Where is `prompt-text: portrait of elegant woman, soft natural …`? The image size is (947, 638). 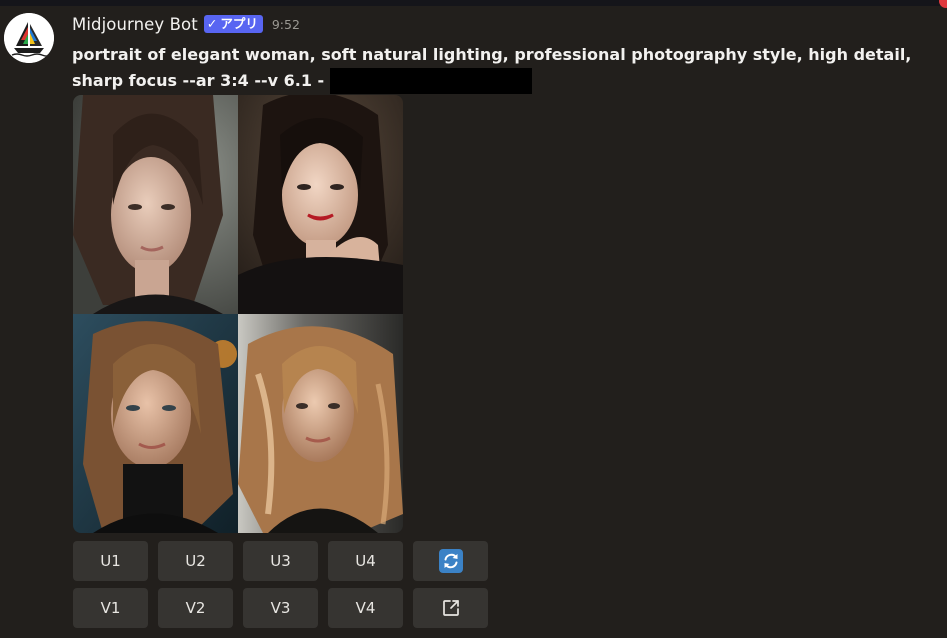
prompt-text: portrait of elegant woman, soft natural … is located at coordinates (507, 68).